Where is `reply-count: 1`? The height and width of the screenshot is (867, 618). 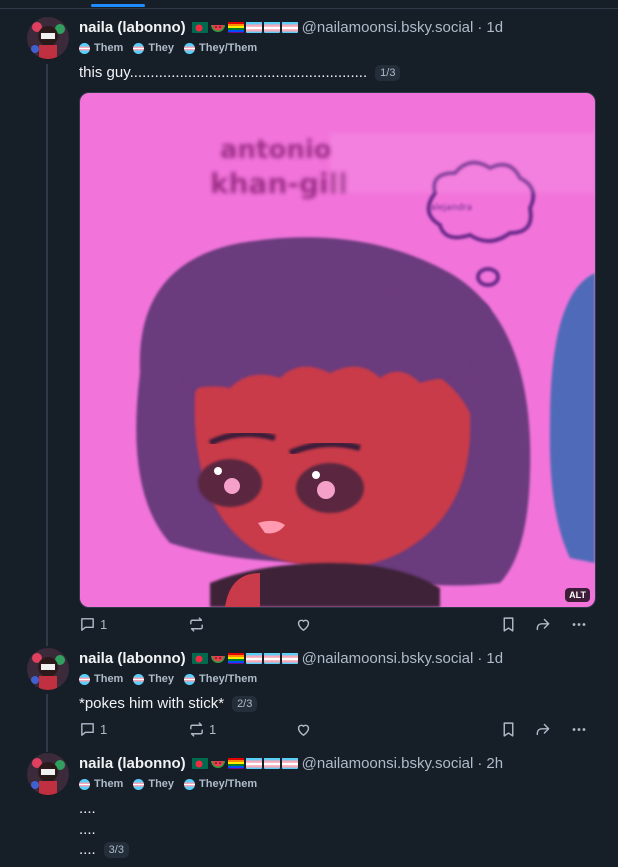
reply-count: 1 is located at coordinates (104, 624).